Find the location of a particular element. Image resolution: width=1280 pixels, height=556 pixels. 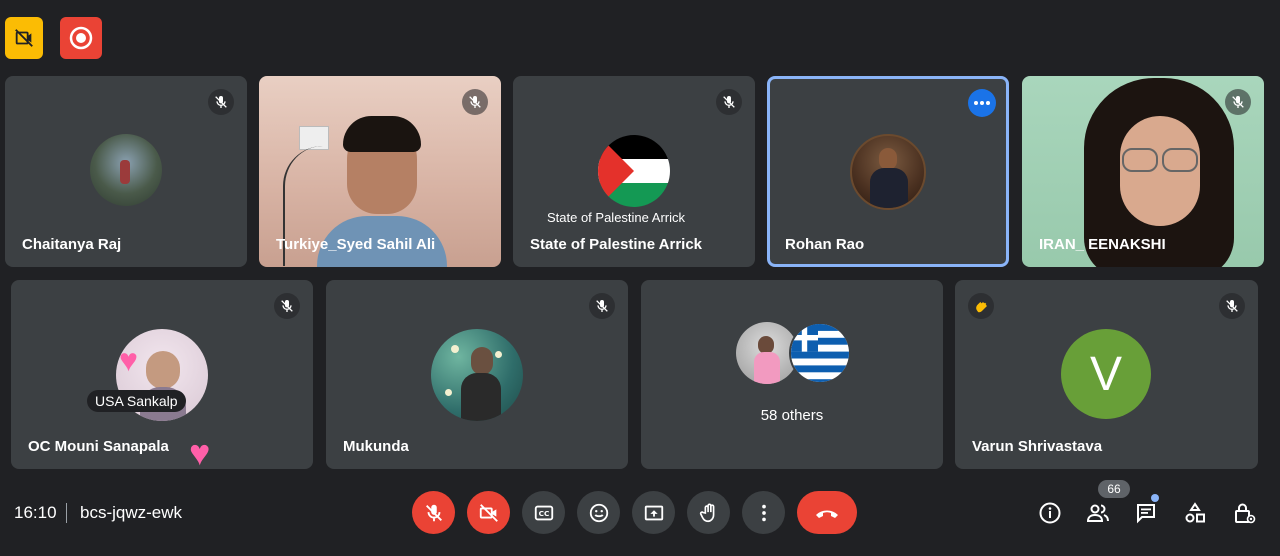

participant-tile: ♥ USA Sankalp ♥ OC Mouni Sanapala is located at coordinates (162, 374).